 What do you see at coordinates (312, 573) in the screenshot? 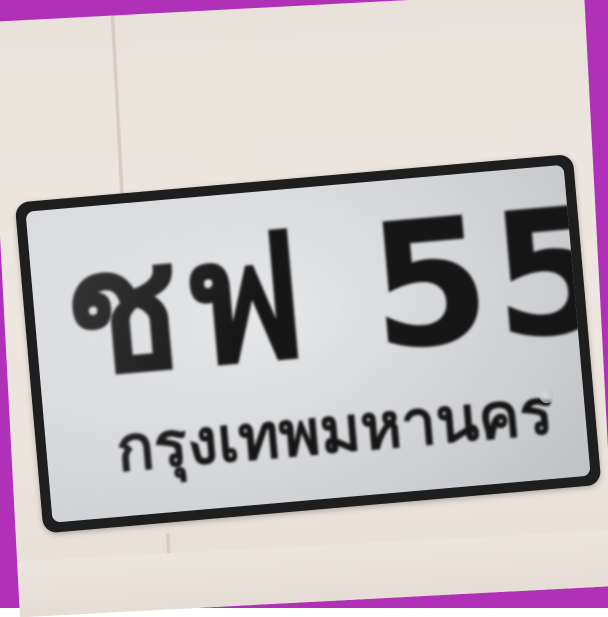
I see `wall-lower-area` at bounding box center [312, 573].